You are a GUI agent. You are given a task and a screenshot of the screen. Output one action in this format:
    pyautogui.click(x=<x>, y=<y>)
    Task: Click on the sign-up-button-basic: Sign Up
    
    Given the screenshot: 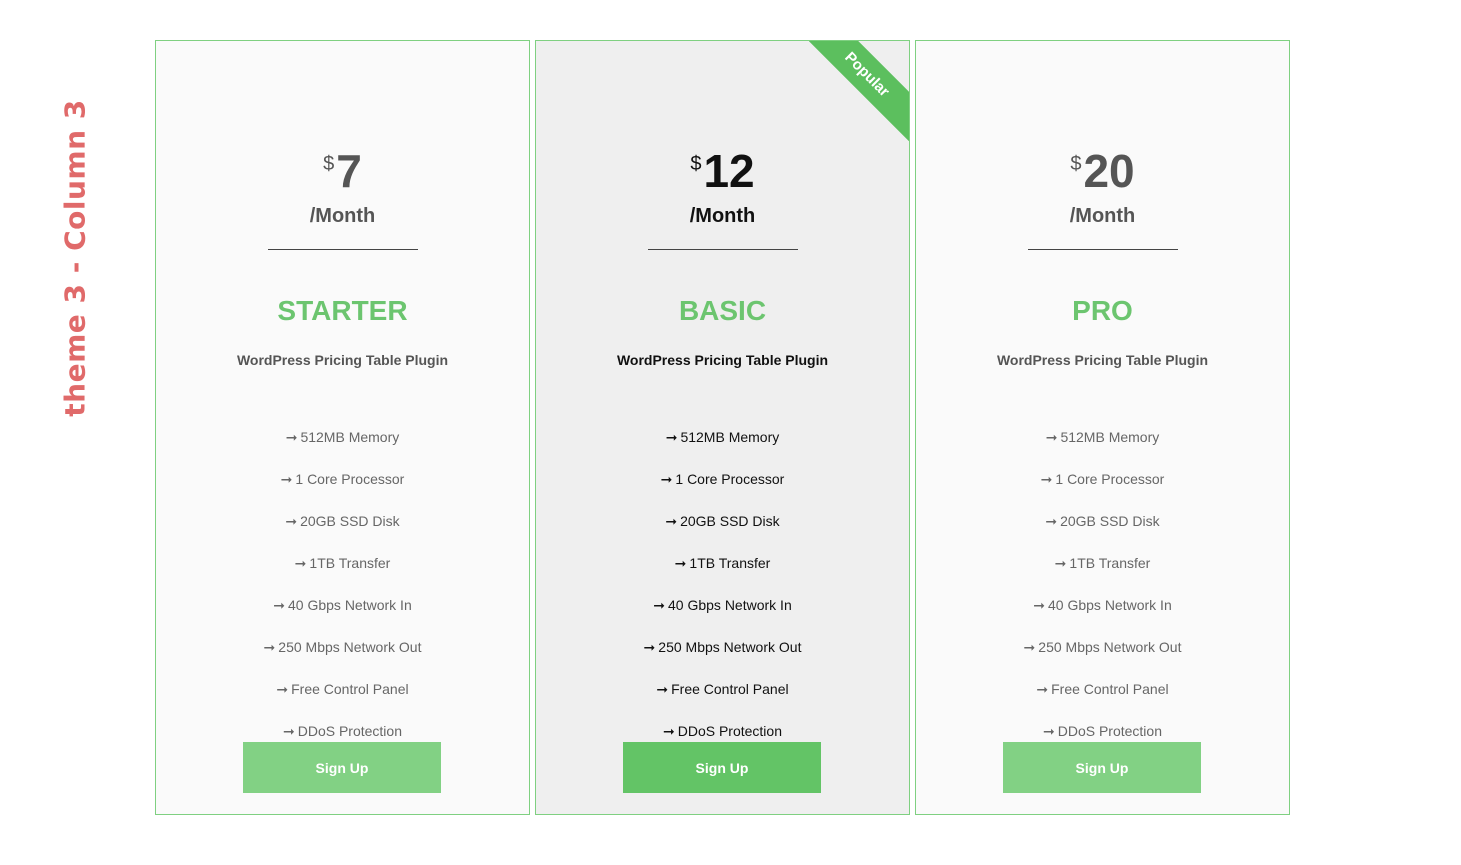 What is the action you would take?
    pyautogui.click(x=722, y=767)
    